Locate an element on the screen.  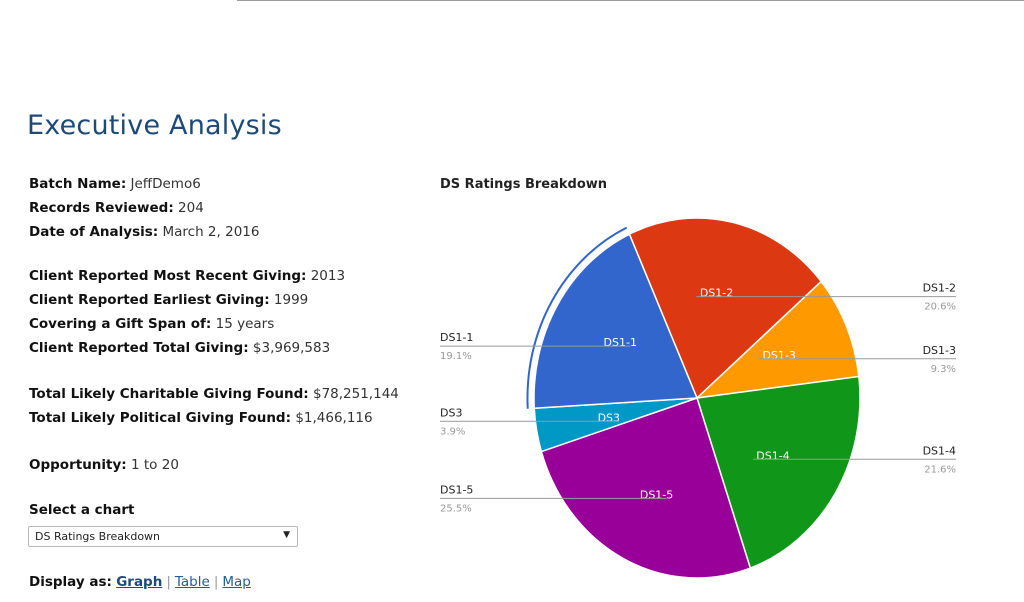
slice-inner-label: DS1-5 is located at coordinates (656, 494).